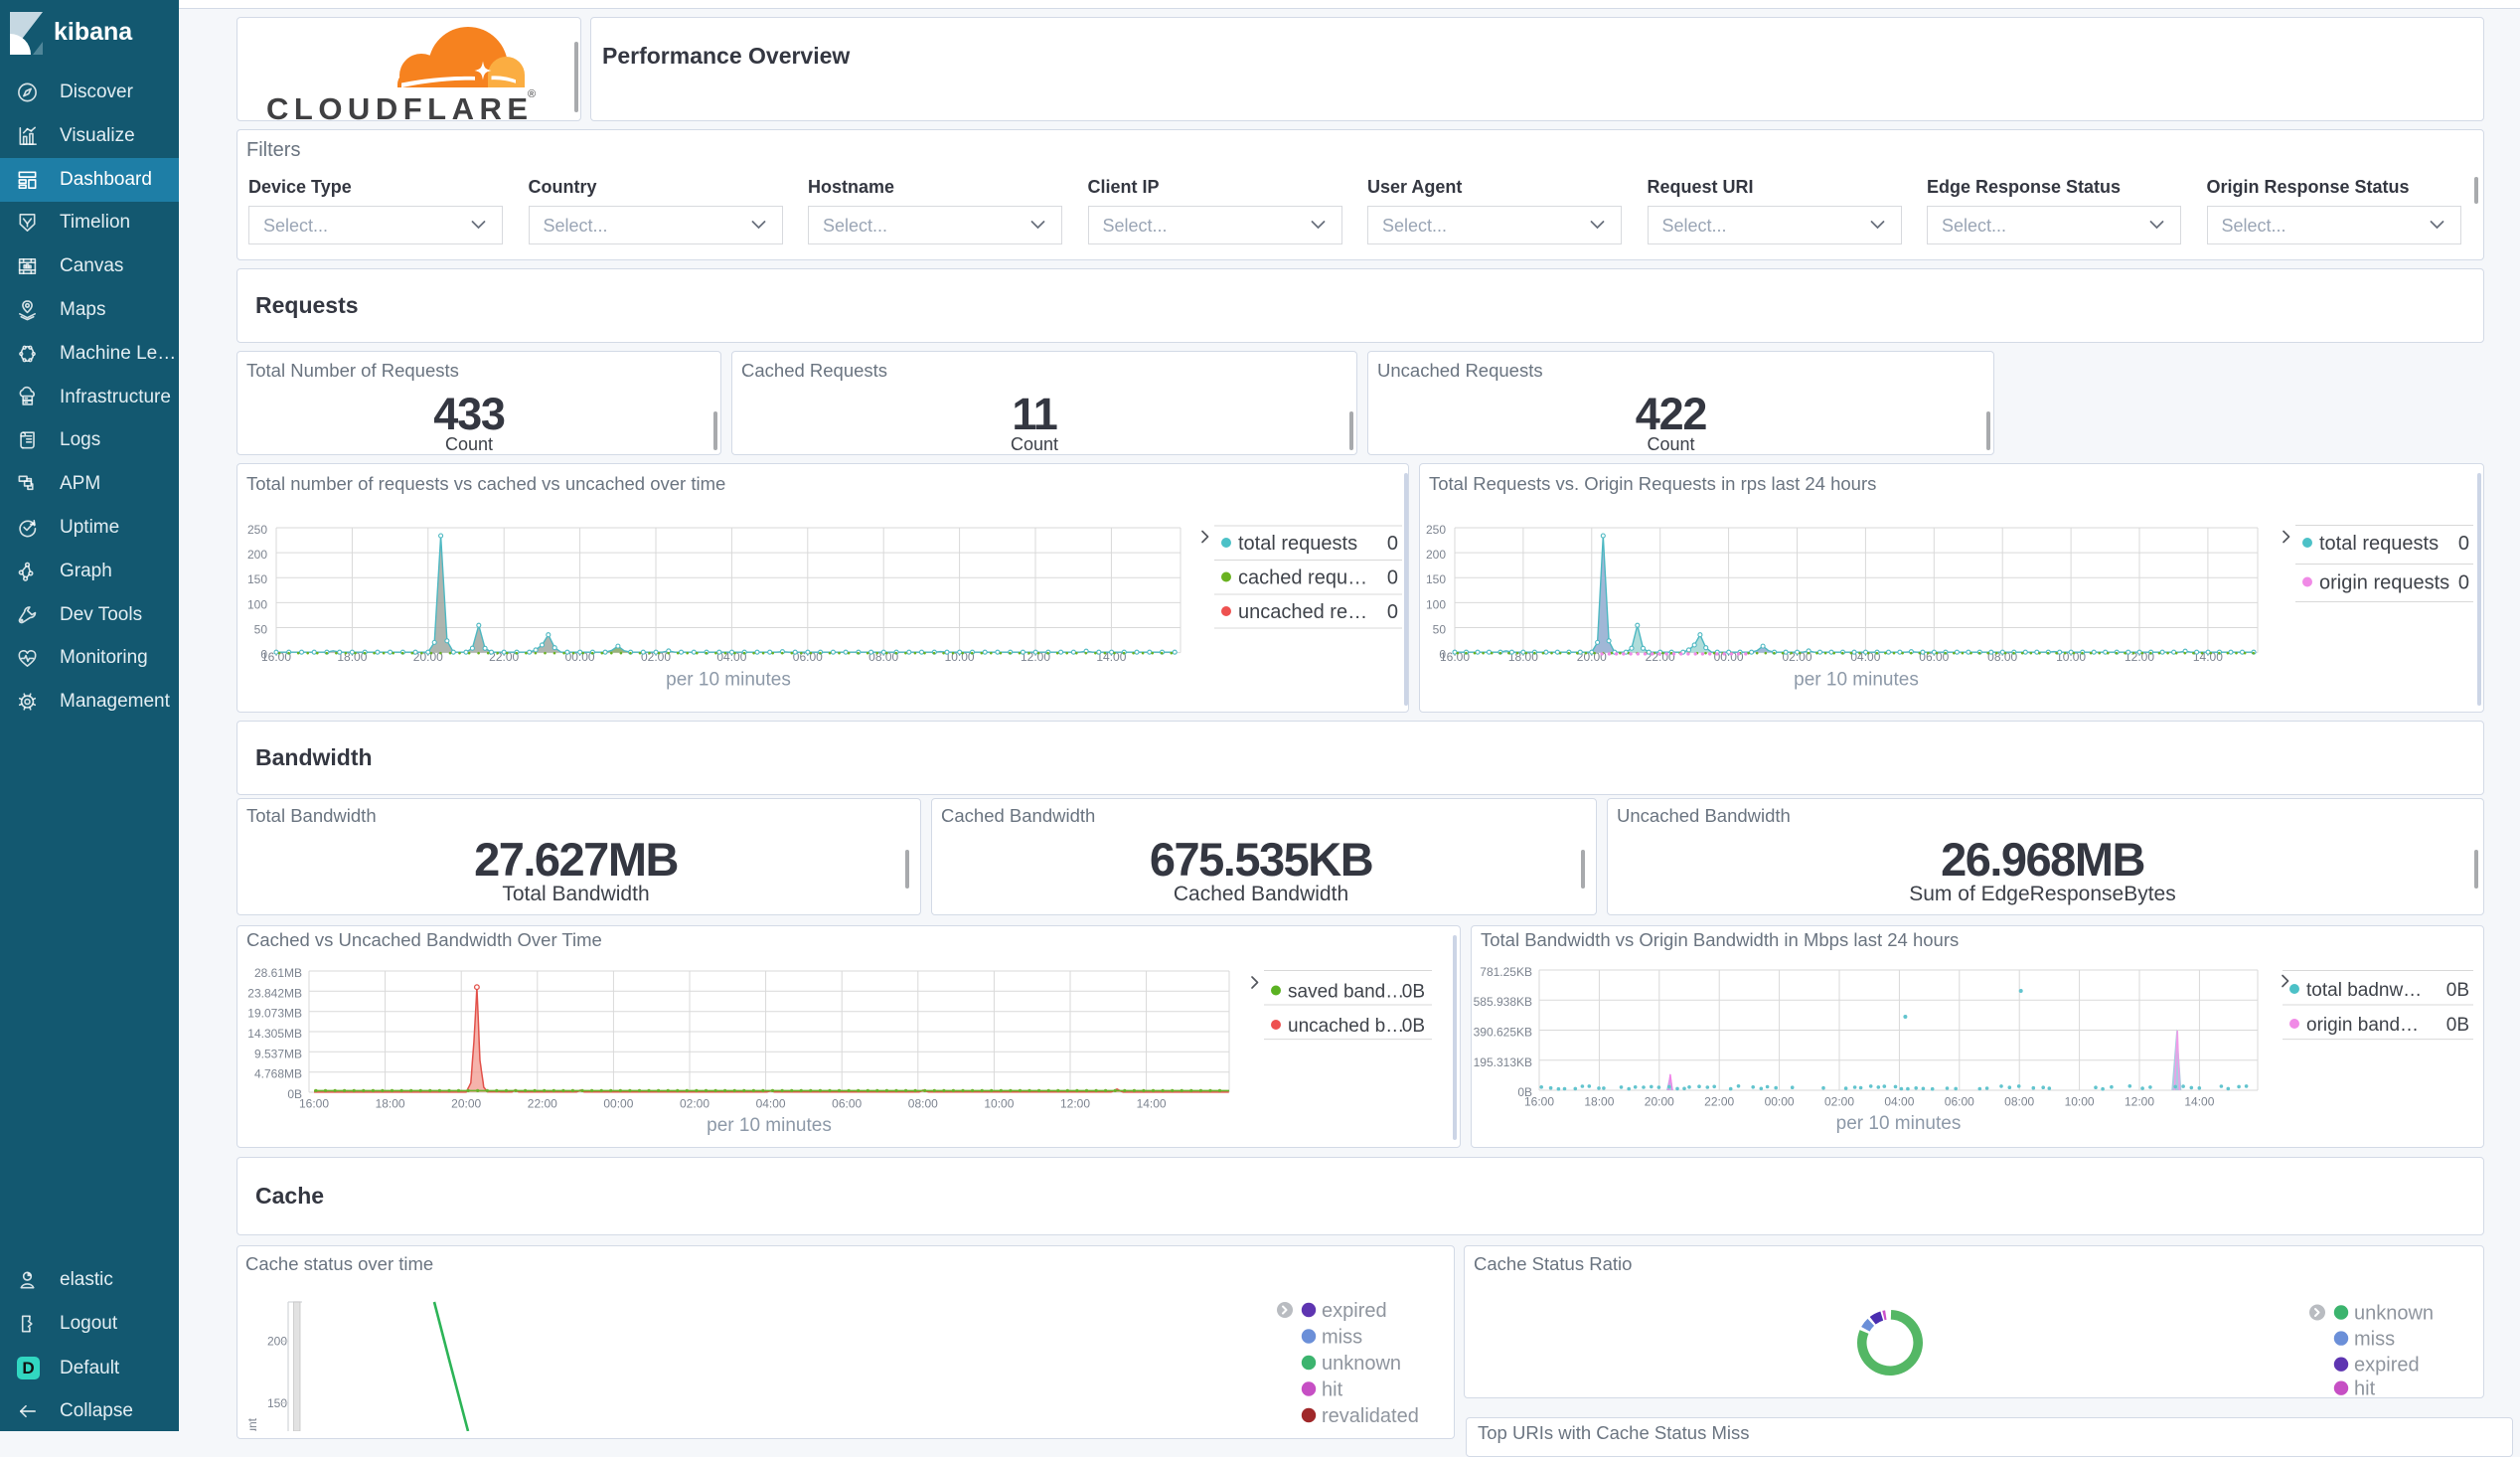 This screenshot has height=1457, width=2520. I want to click on svg-text: 4.768MB, so click(278, 1074).